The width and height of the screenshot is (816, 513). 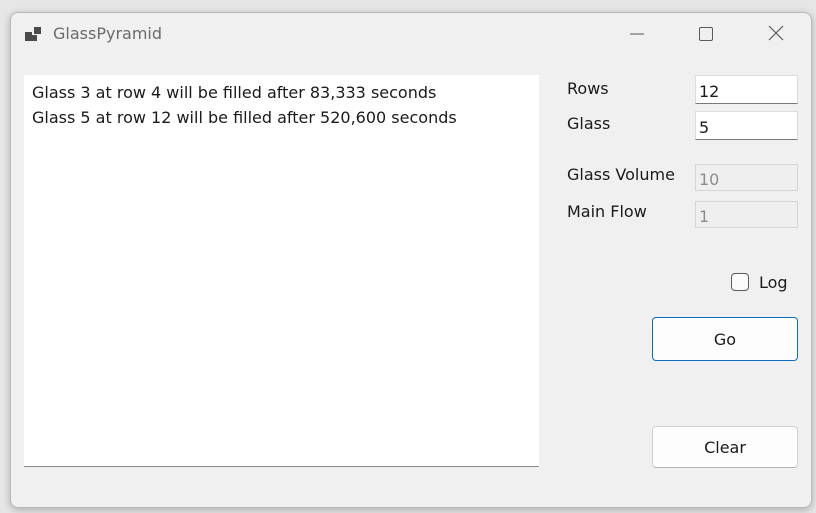 I want to click on main-flow-input, so click(x=746, y=214).